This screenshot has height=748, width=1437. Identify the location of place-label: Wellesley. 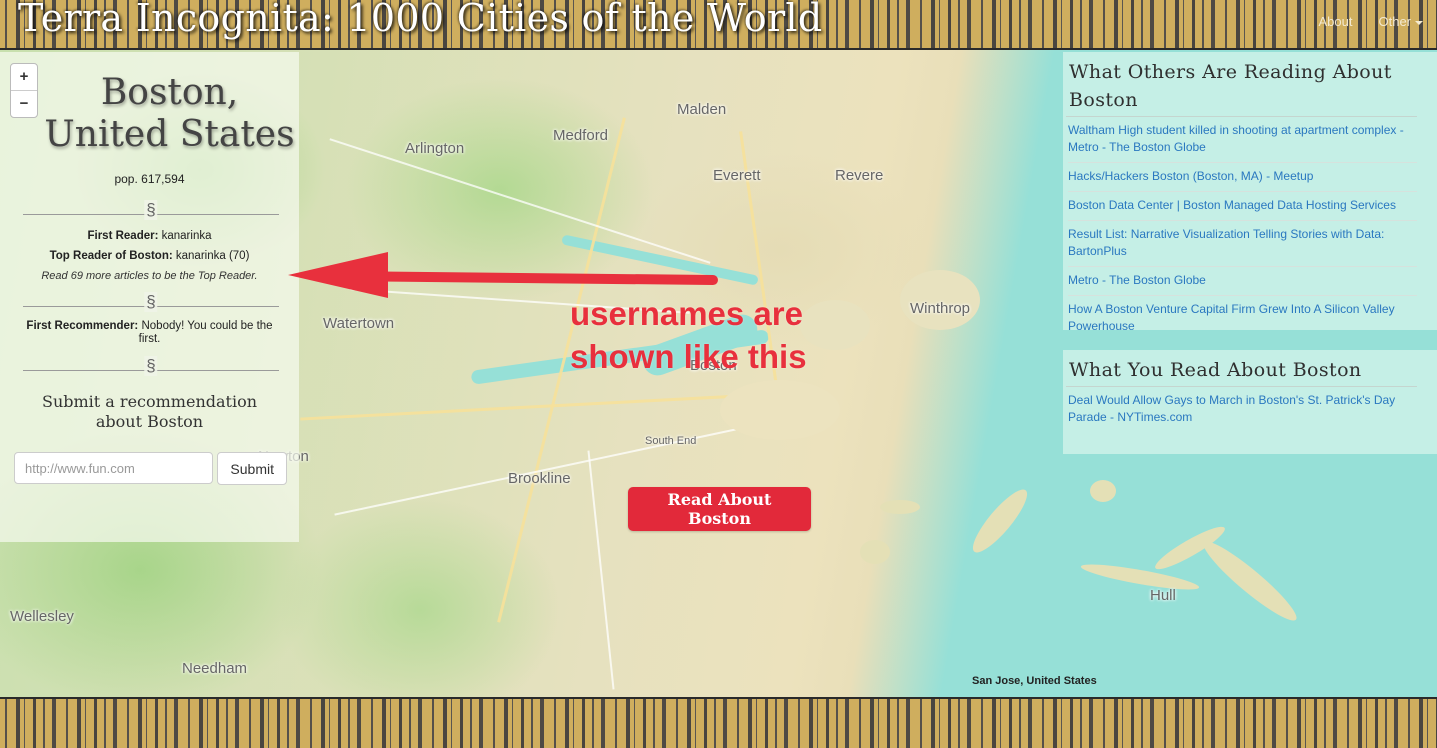
(42, 616).